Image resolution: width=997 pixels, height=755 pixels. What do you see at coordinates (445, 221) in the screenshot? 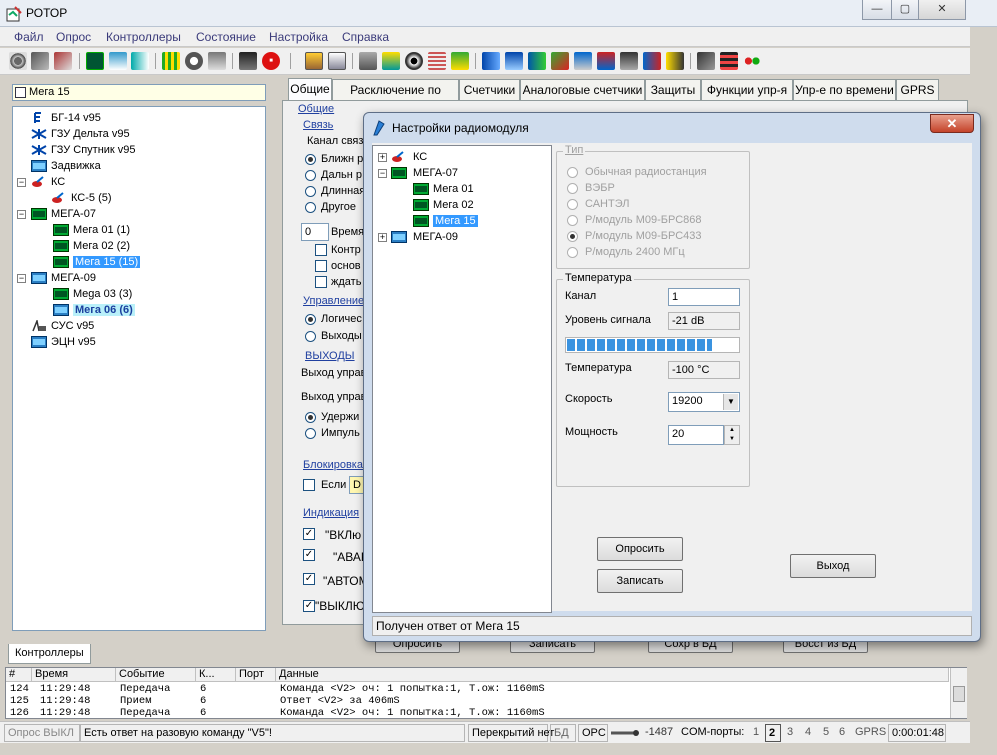
I see `dlg-tree-item-mega15: Мега 15` at bounding box center [445, 221].